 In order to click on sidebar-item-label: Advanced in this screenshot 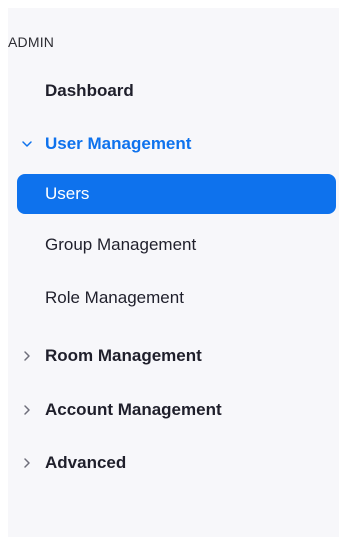, I will do `click(86, 462)`.